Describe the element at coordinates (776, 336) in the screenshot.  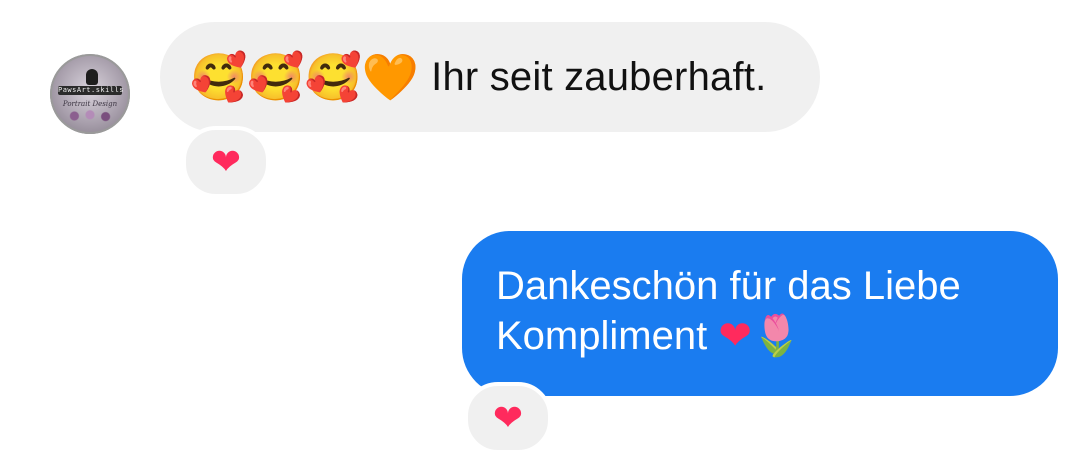
I see `tulip-icon: 🌷` at that location.